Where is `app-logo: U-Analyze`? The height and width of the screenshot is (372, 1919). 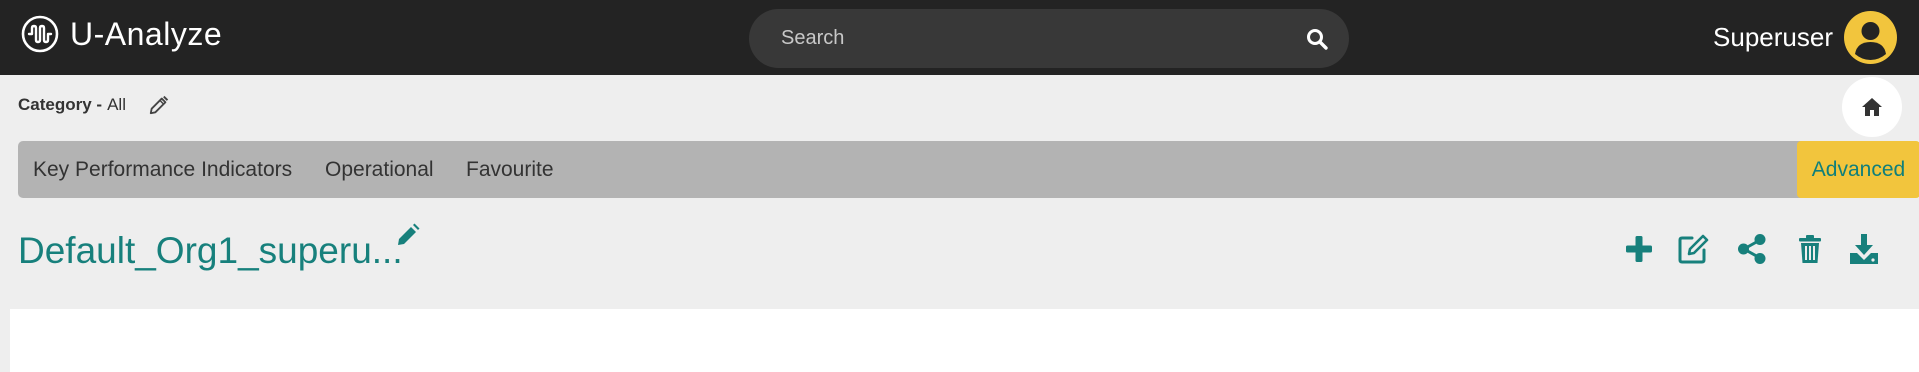
app-logo: U-Analyze is located at coordinates (121, 34).